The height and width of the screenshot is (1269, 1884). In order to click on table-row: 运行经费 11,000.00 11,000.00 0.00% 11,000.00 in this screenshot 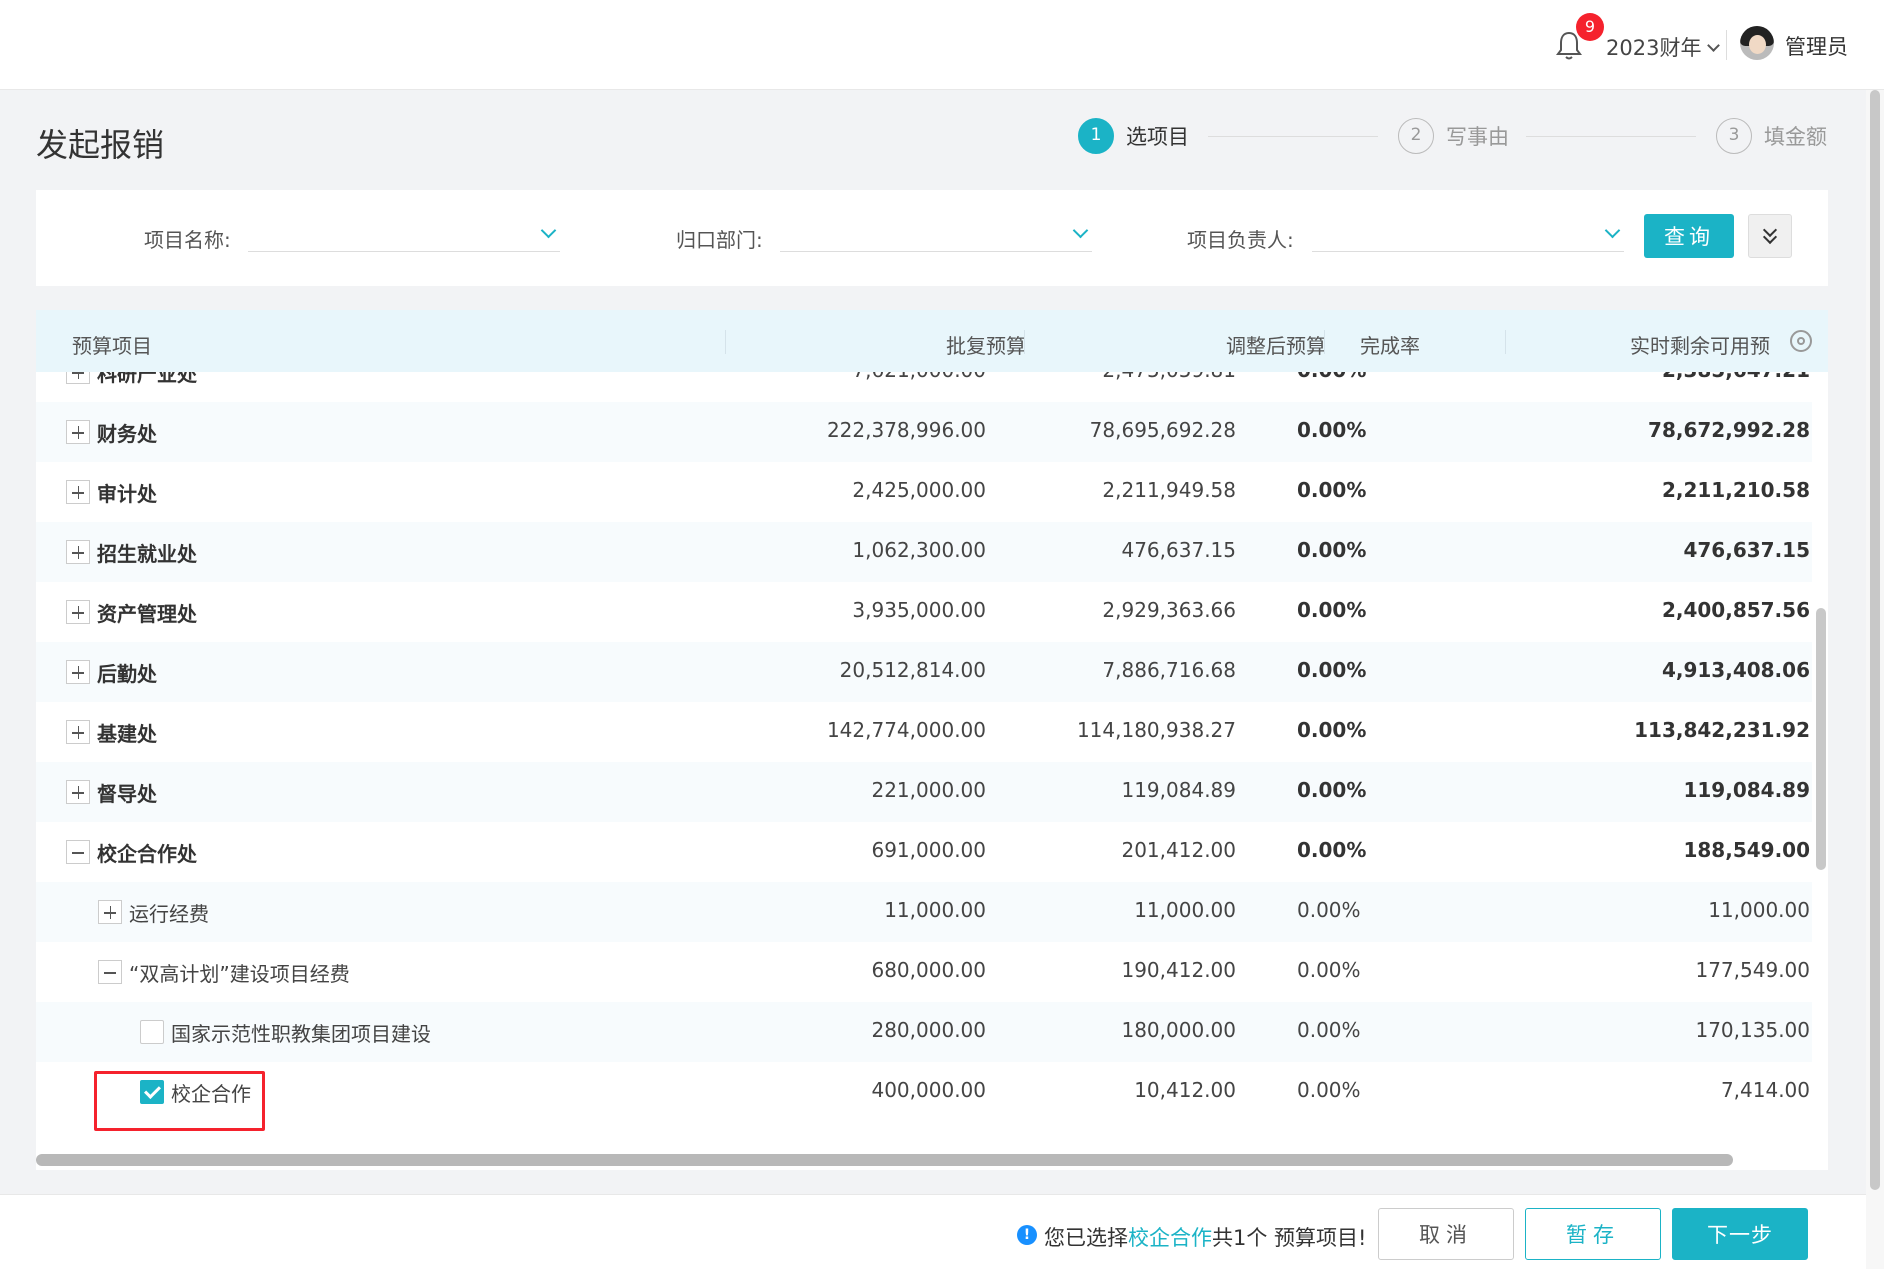, I will do `click(924, 912)`.